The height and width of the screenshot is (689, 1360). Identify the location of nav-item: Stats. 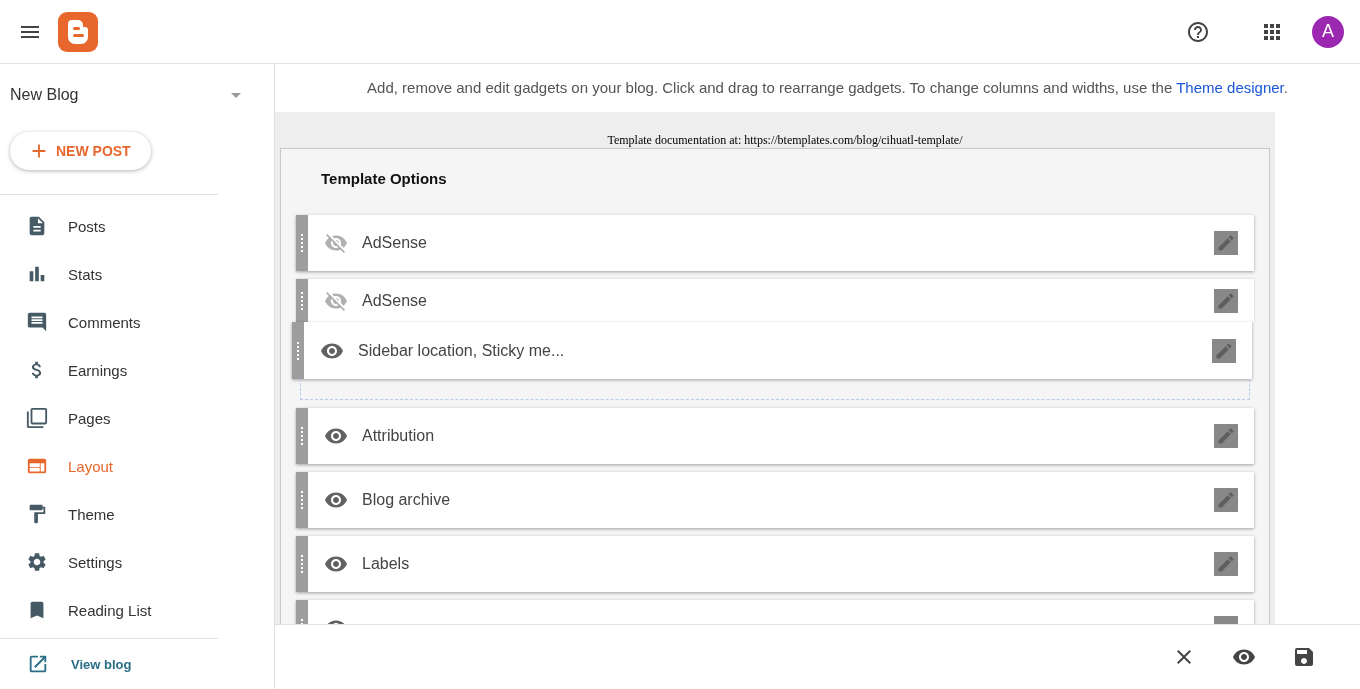
(137, 274).